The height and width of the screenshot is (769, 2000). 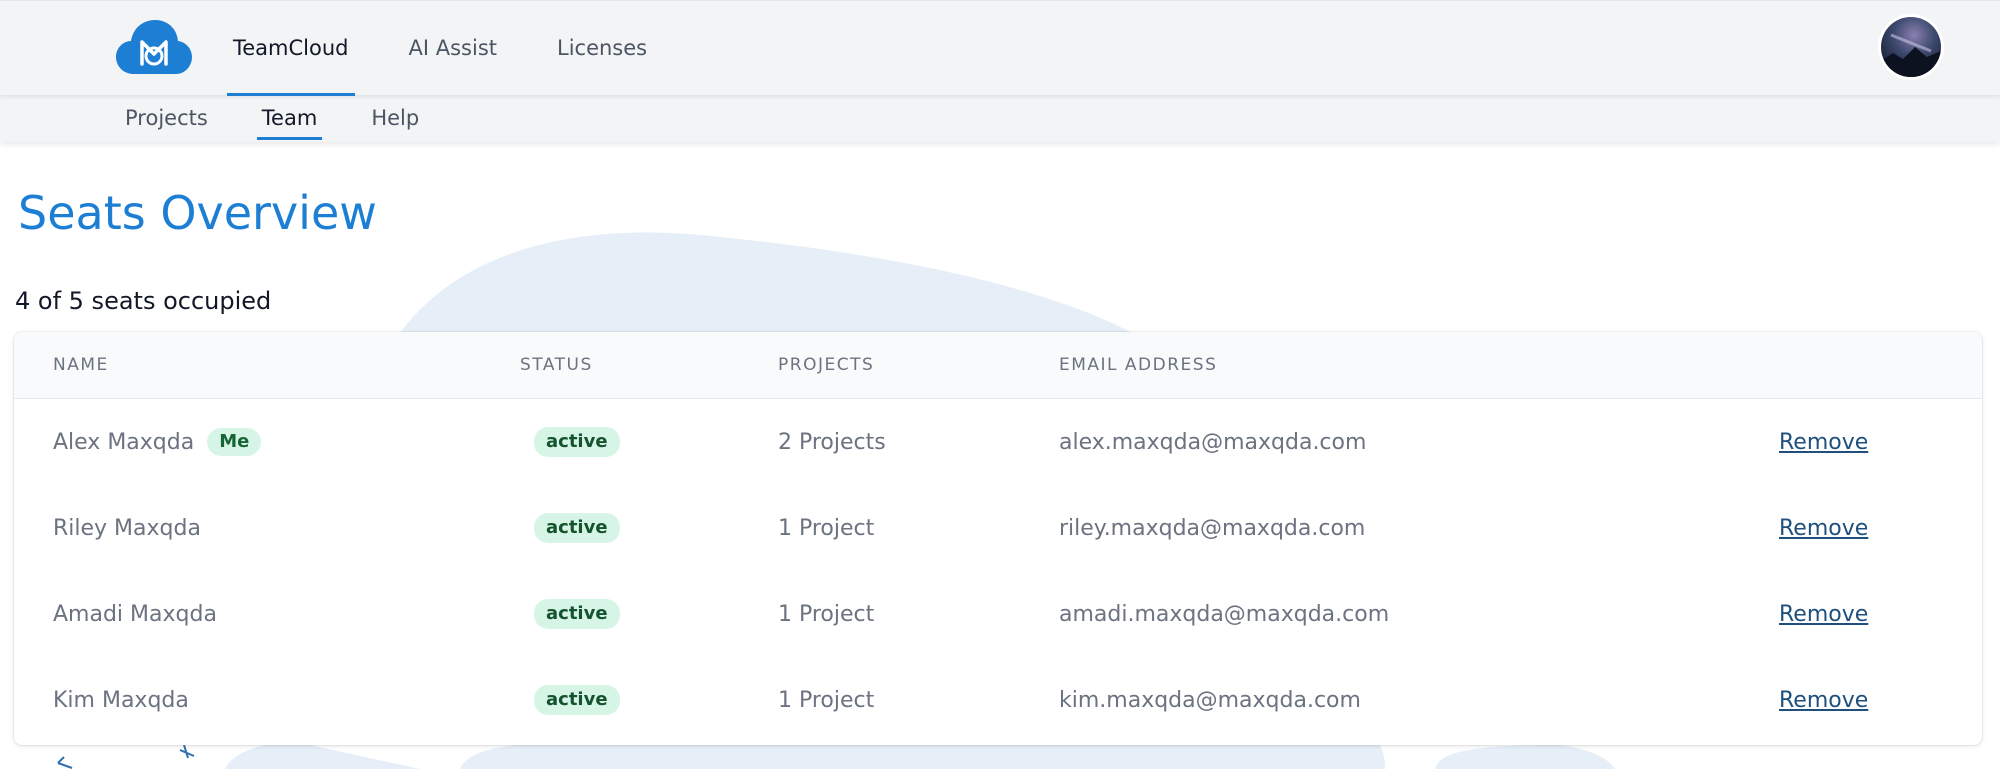 I want to click on member-name: Alex Maxqda, so click(x=124, y=442).